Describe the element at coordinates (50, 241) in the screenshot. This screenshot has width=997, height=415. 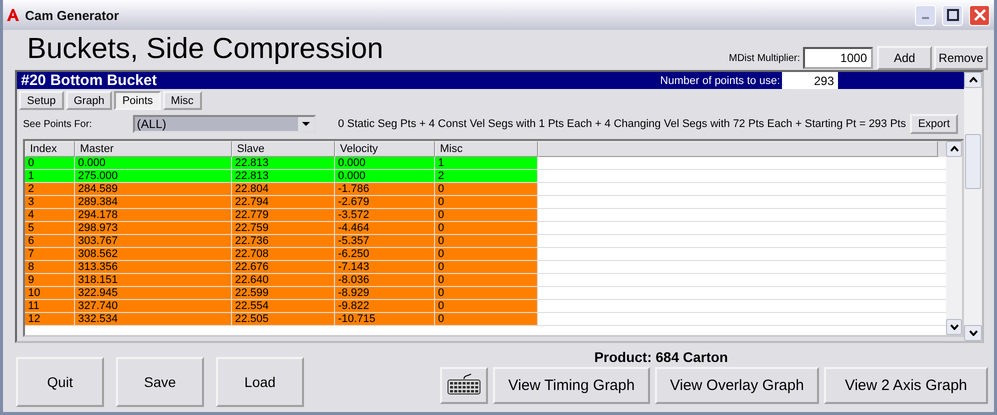
I see `table-cell: 6` at that location.